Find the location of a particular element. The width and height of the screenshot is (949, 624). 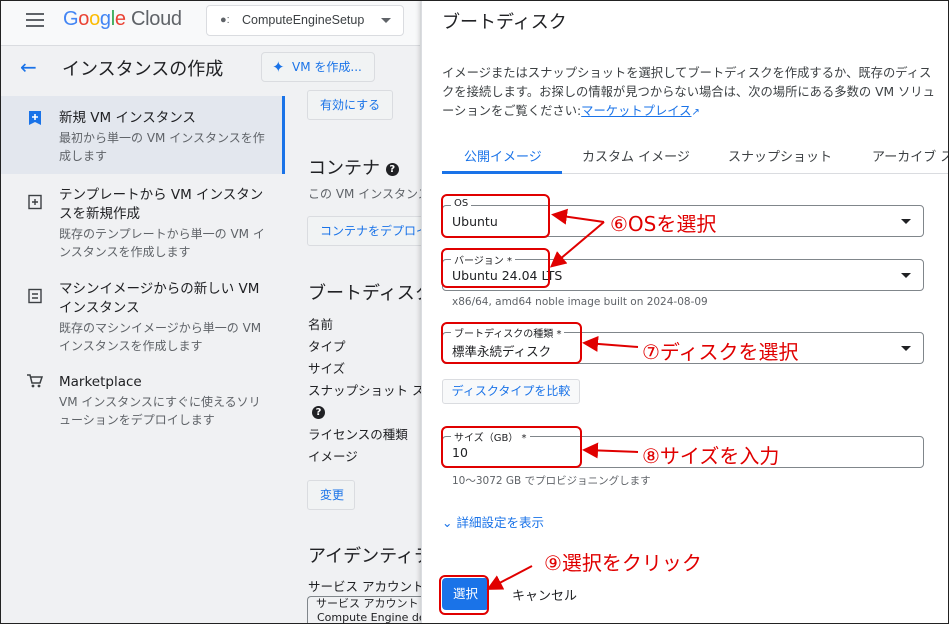

annotation-arrows is located at coordinates (562, 399).